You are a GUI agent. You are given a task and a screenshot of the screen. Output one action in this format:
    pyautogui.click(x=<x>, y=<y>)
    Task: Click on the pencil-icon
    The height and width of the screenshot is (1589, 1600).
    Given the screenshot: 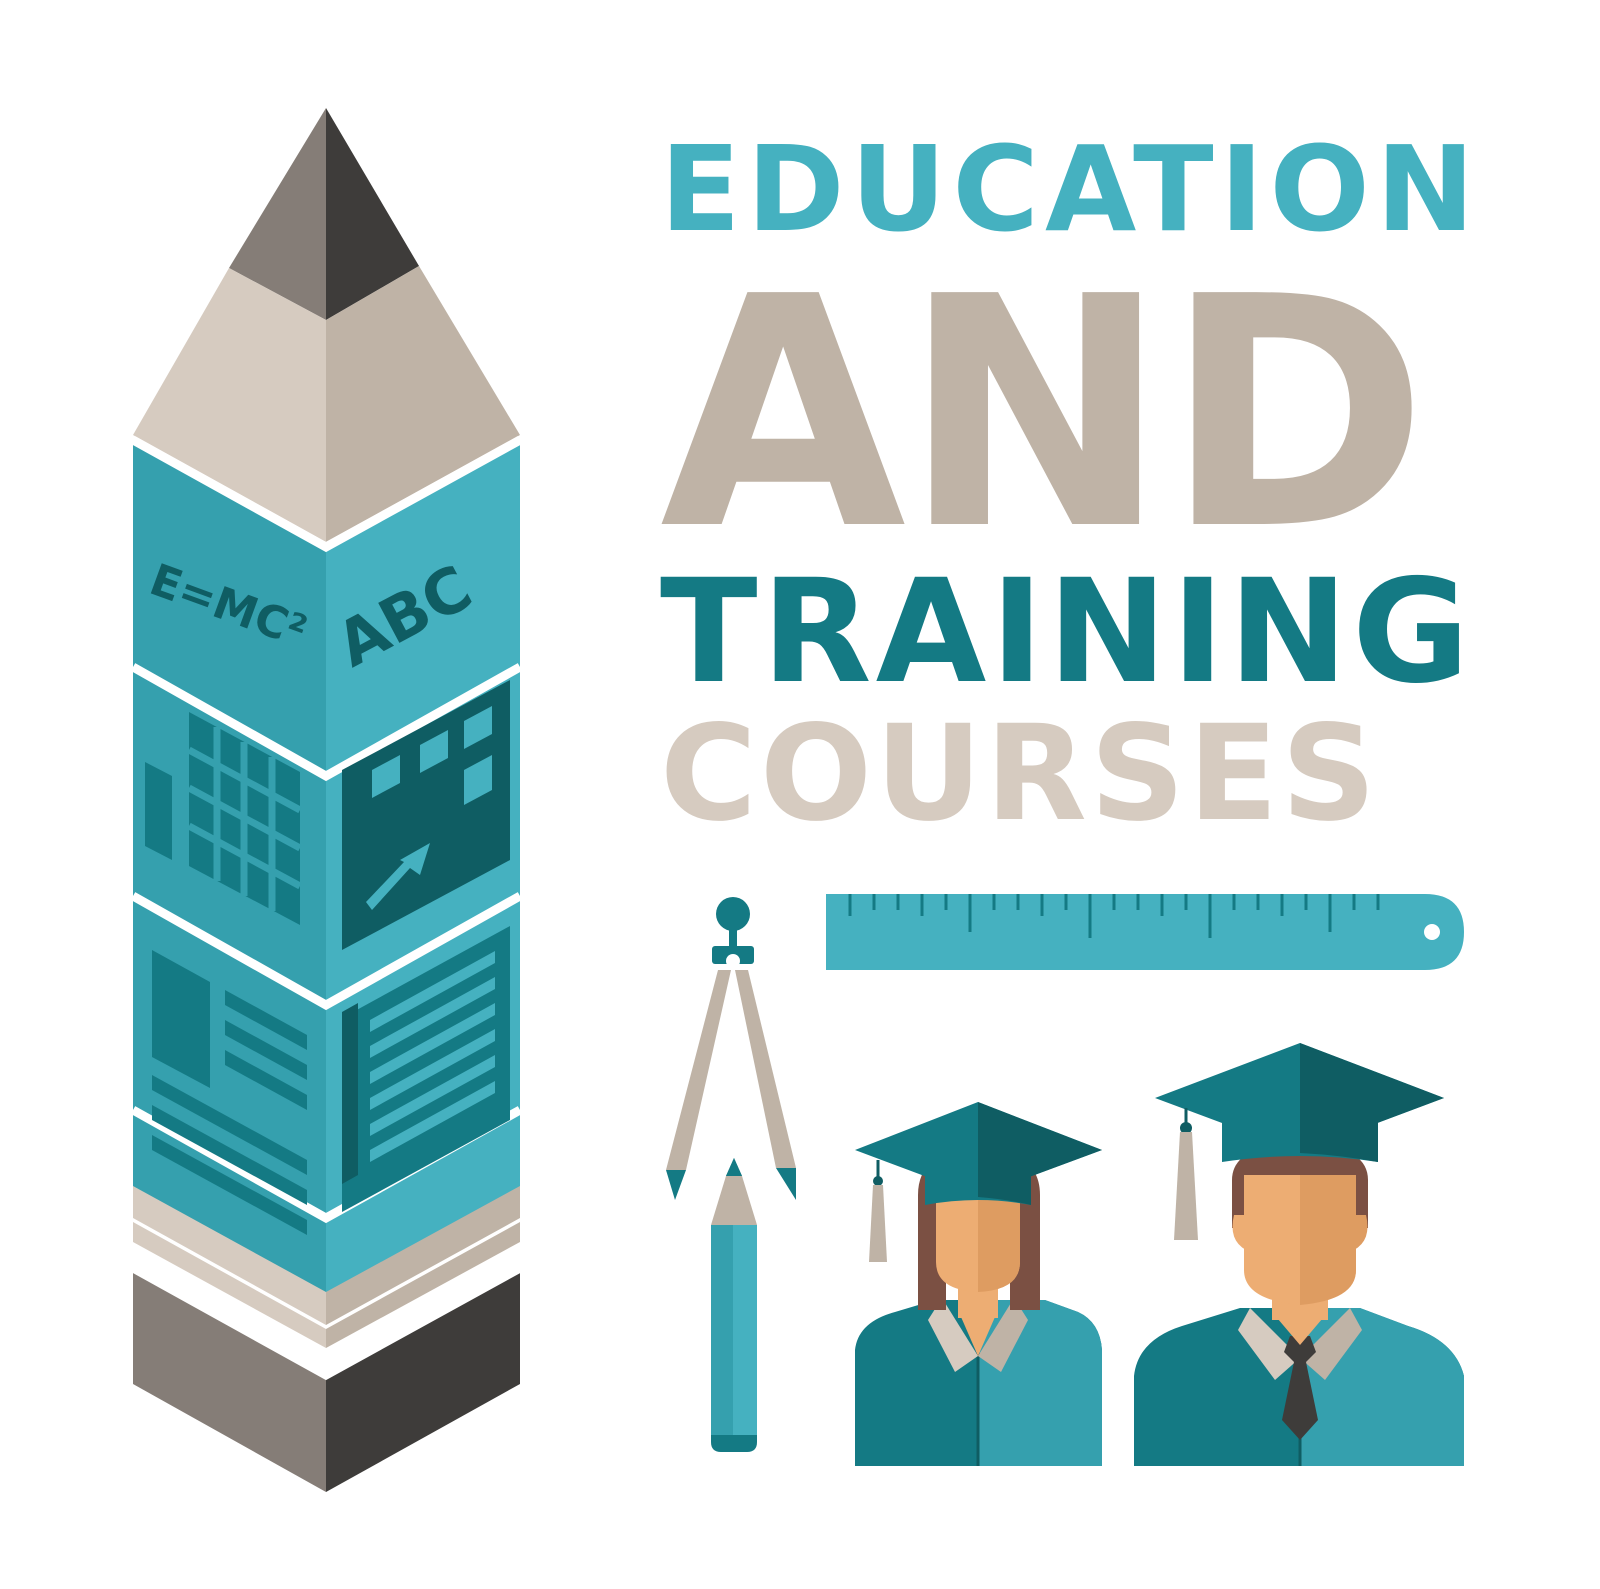 What is the action you would take?
    pyautogui.click(x=734, y=1305)
    